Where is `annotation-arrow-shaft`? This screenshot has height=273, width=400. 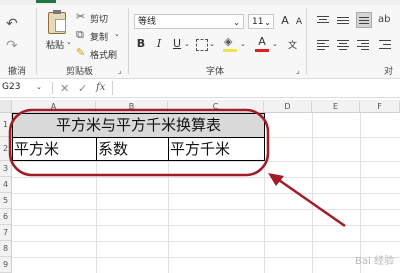 annotation-arrow-shaft is located at coordinates (310, 202).